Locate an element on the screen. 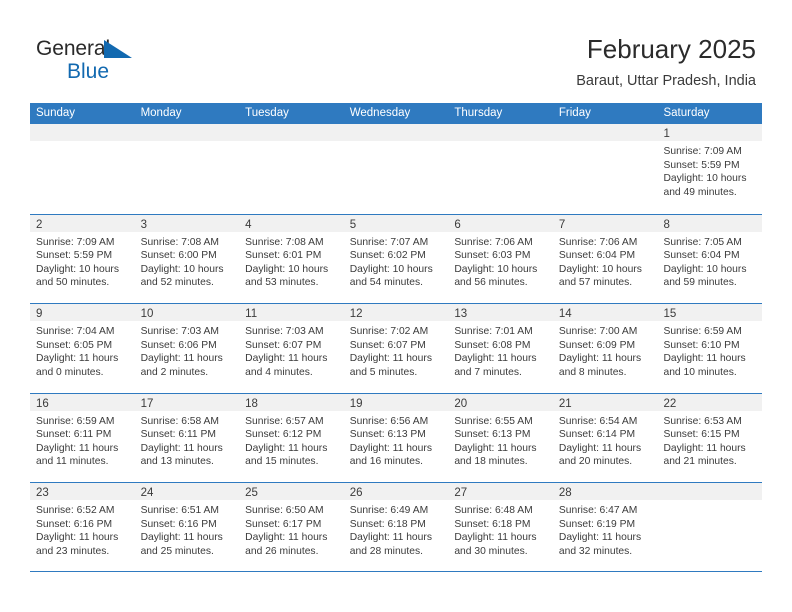 Image resolution: width=792 pixels, height=612 pixels. daylight-text-cont: and 57 minutes. is located at coordinates (595, 283).